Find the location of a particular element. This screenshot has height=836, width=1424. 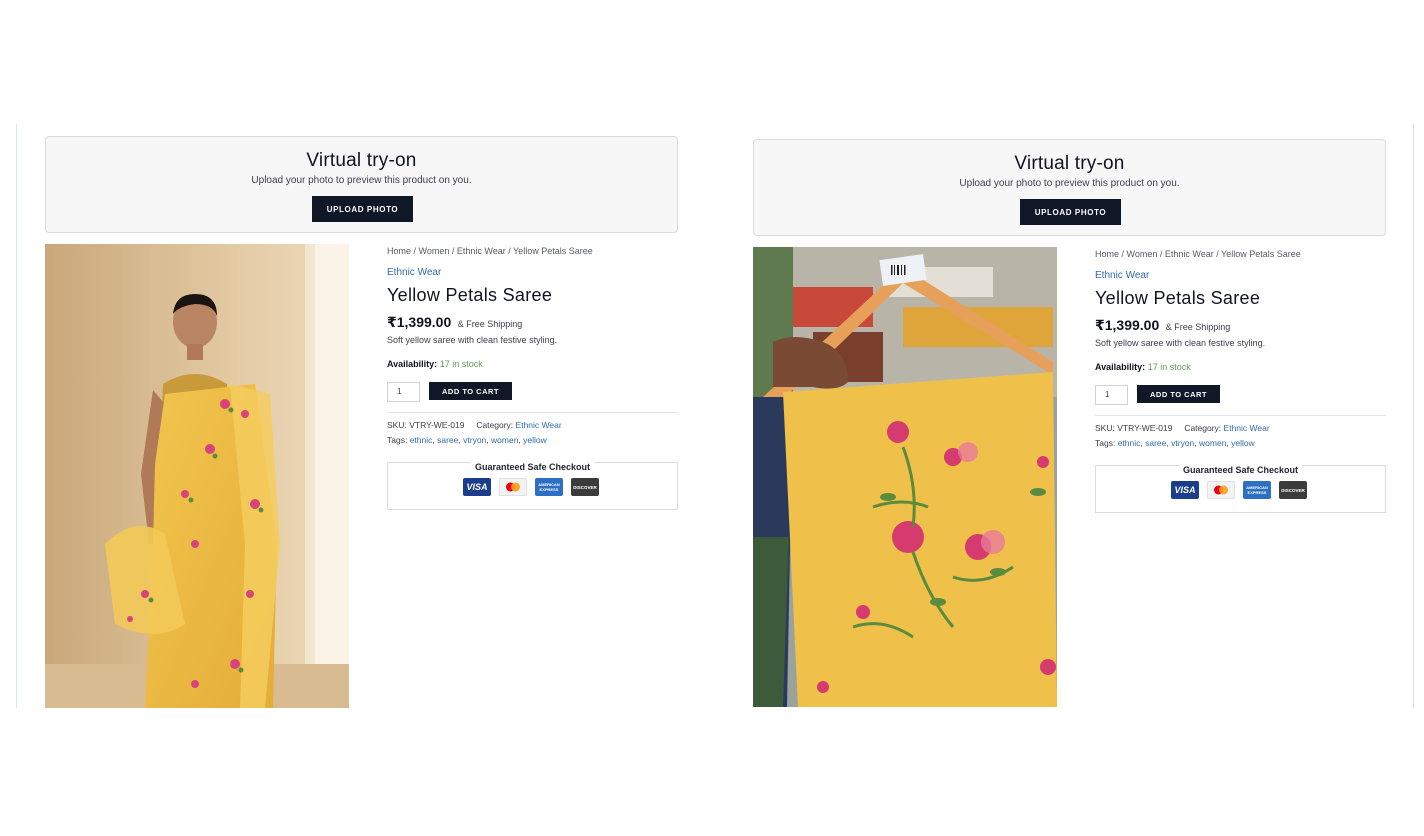

product-image-model is located at coordinates (197, 476).